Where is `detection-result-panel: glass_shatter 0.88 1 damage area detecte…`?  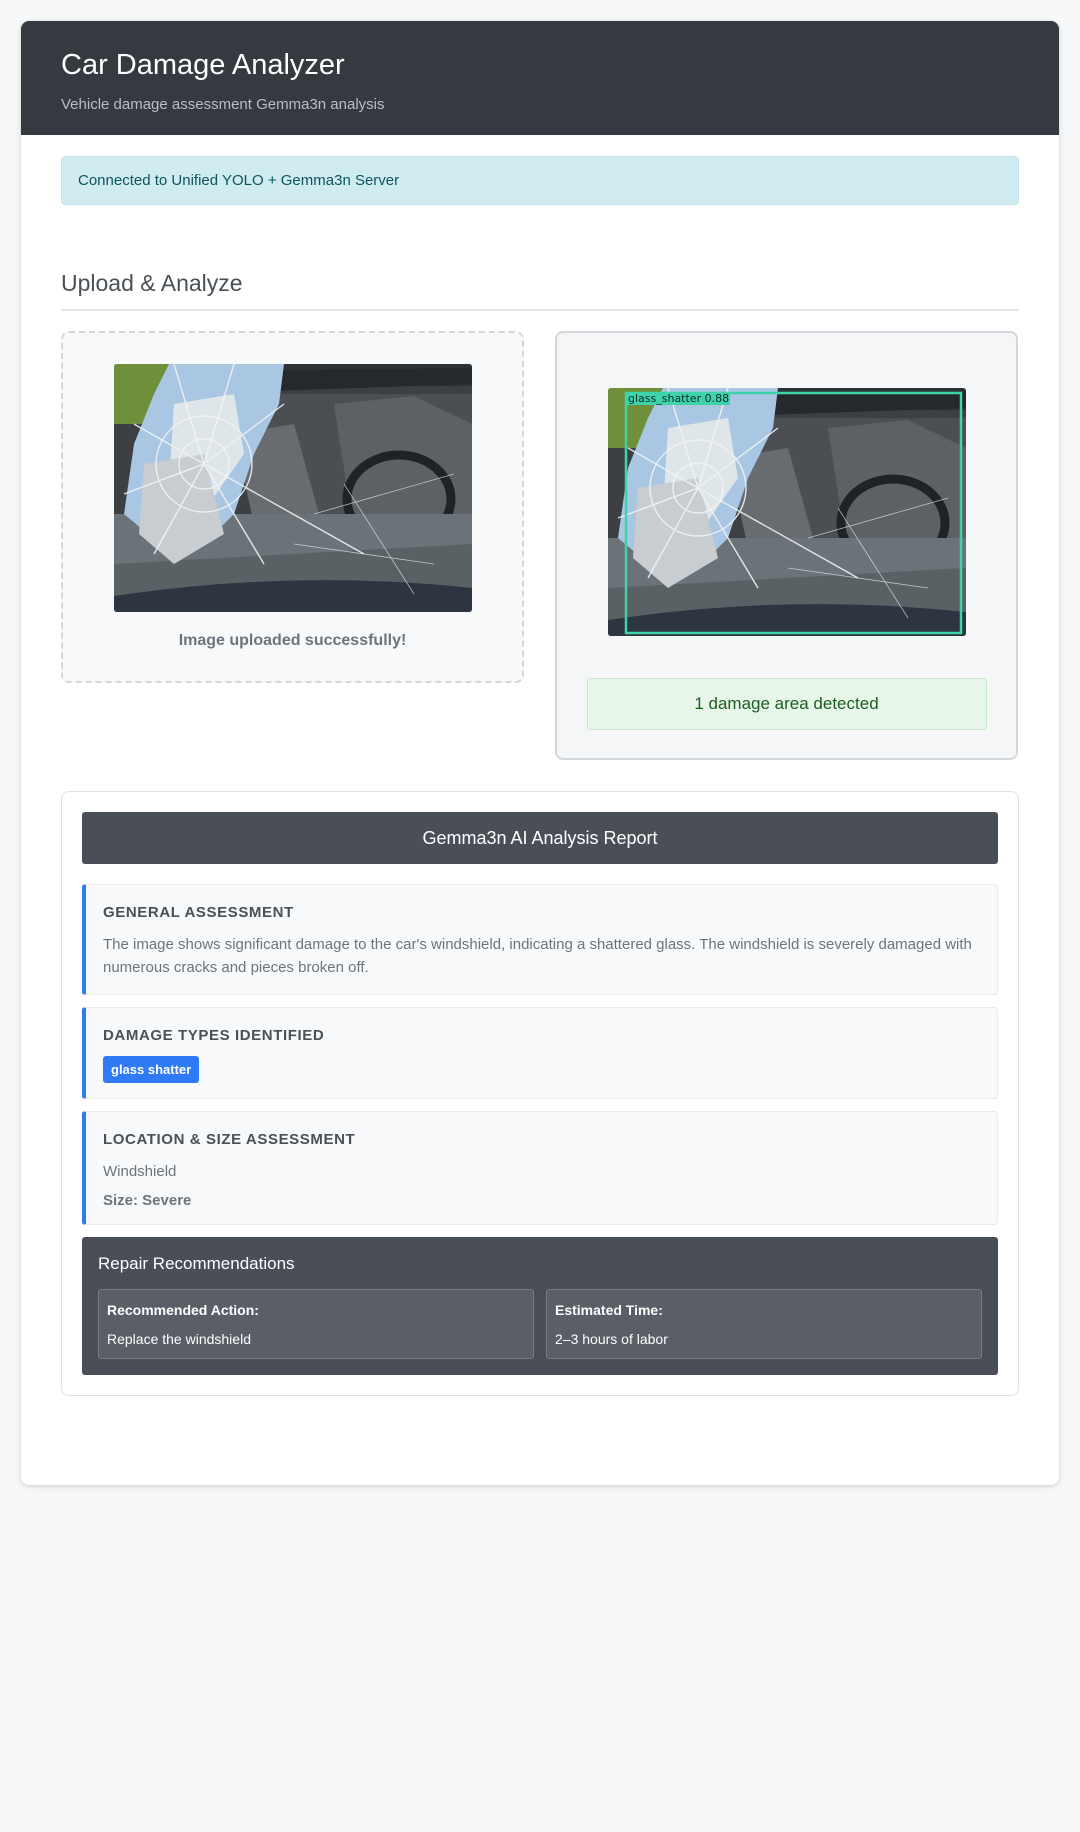 detection-result-panel: glass_shatter 0.88 1 damage area detecte… is located at coordinates (786, 545).